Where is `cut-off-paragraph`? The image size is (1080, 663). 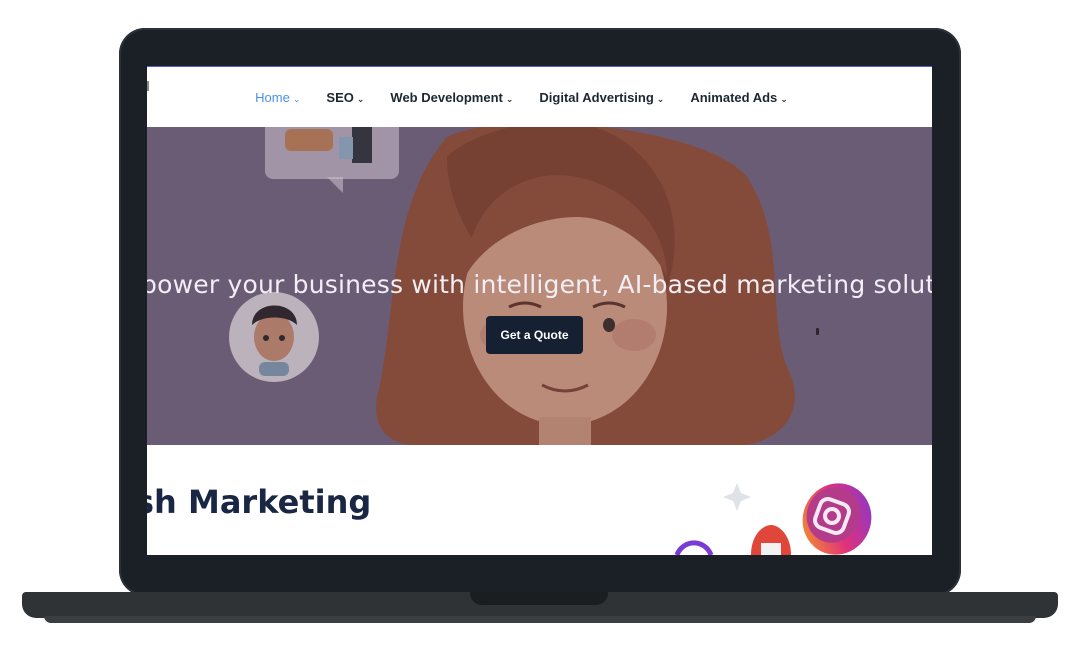
cut-off-paragraph is located at coordinates (341, 551).